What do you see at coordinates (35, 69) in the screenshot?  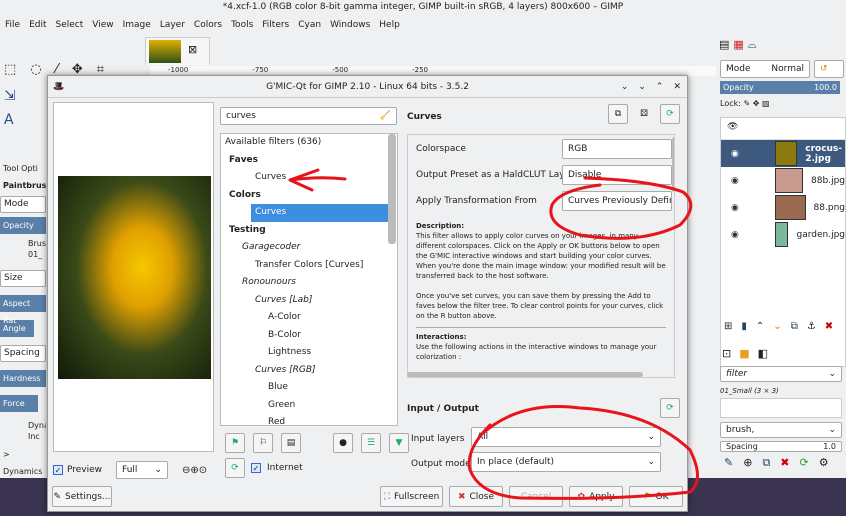 I see `lasso-icon: ◌` at bounding box center [35, 69].